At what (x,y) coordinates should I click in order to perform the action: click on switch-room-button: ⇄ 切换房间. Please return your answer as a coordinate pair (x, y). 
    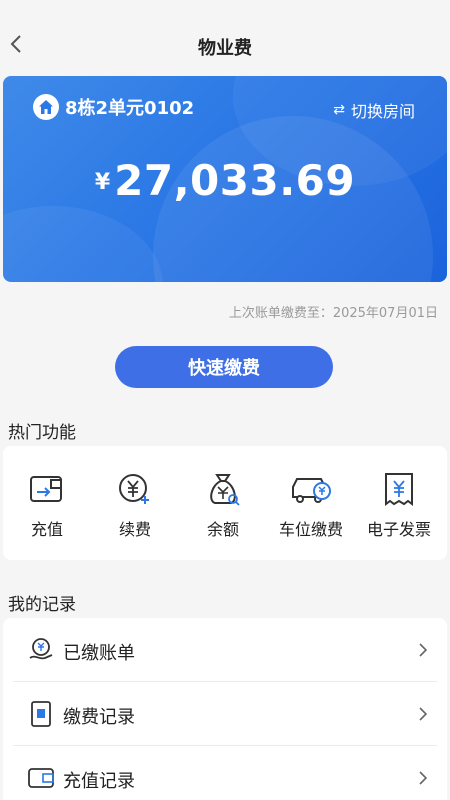
    Looking at the image, I should click on (374, 110).